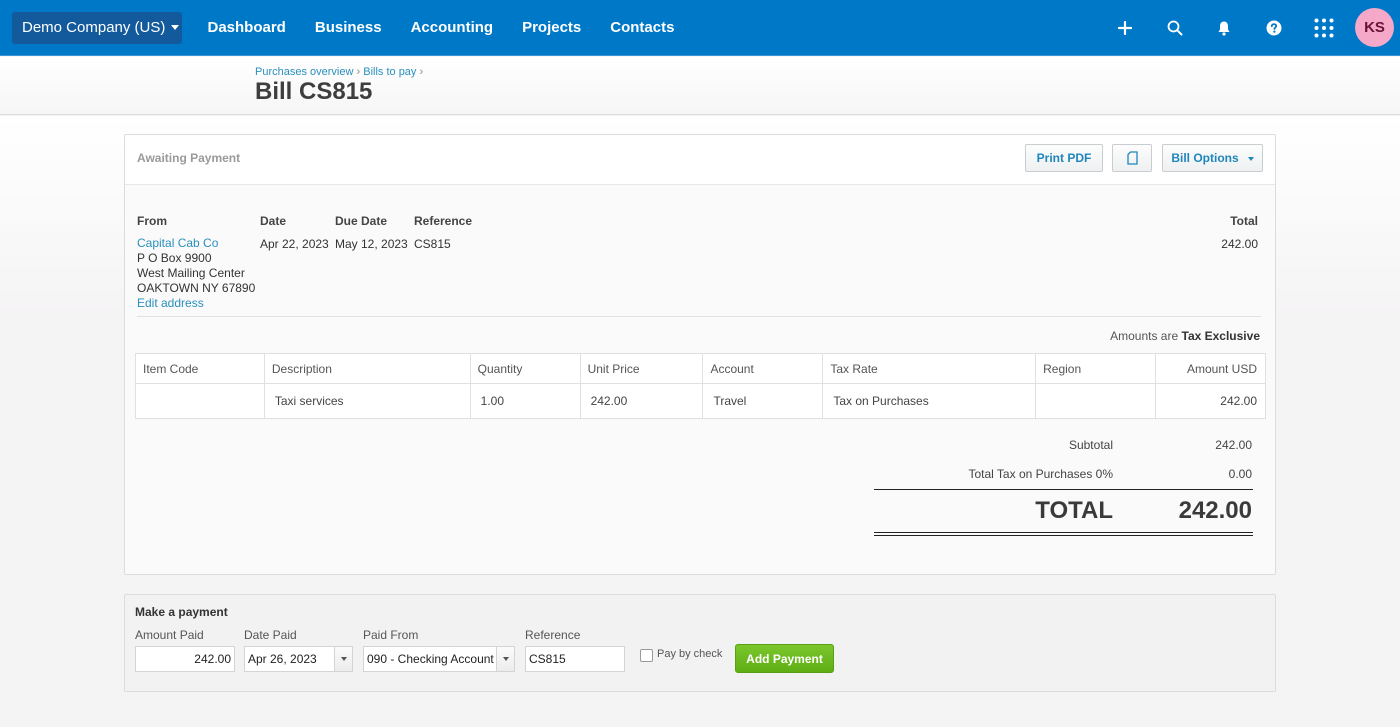 The width and height of the screenshot is (1400, 727). Describe the element at coordinates (1040, 474) in the screenshot. I see `tax-label: Total Tax on Purchases 0%` at that location.